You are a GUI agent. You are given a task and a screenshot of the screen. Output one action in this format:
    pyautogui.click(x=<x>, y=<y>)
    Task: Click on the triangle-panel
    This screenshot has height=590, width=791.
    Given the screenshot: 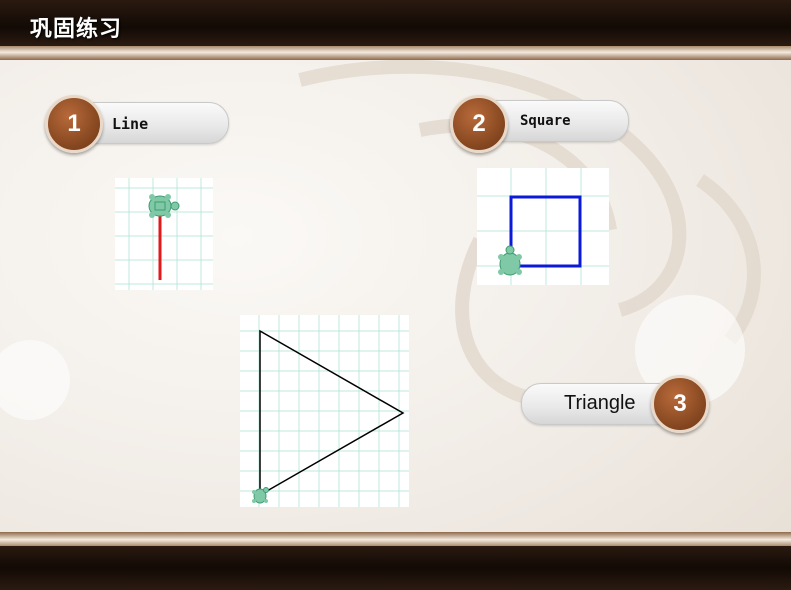 What is the action you would take?
    pyautogui.click(x=324, y=411)
    